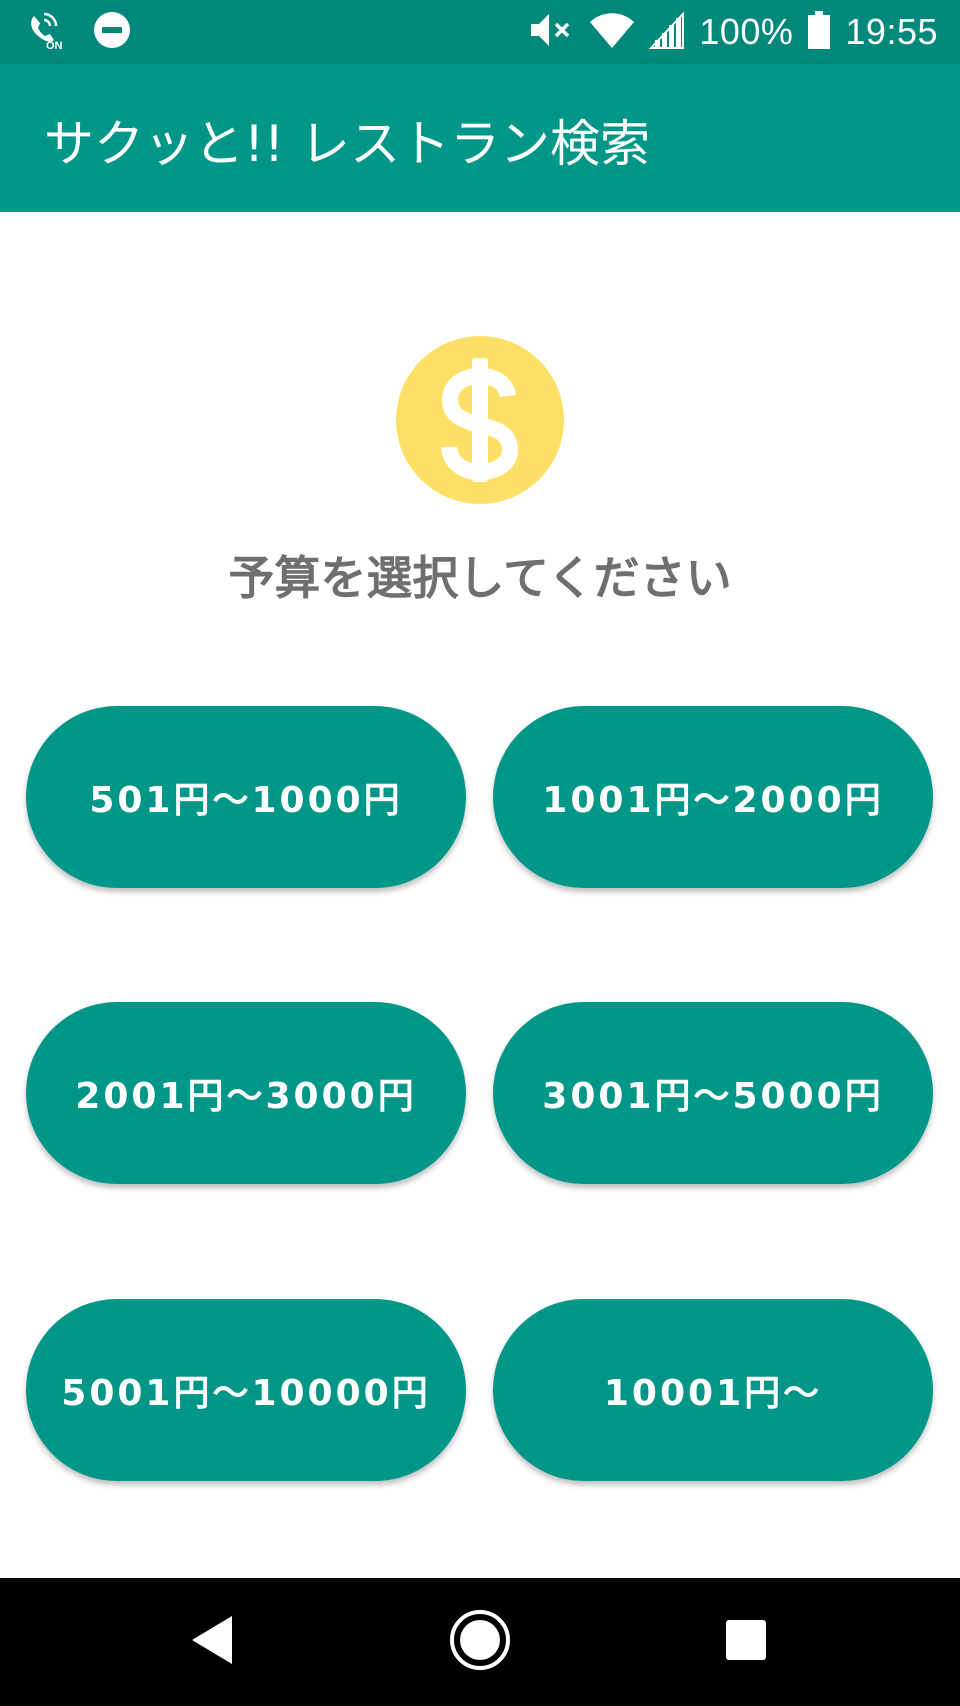 The width and height of the screenshot is (960, 1706). What do you see at coordinates (819, 32) in the screenshot?
I see `battery-icon` at bounding box center [819, 32].